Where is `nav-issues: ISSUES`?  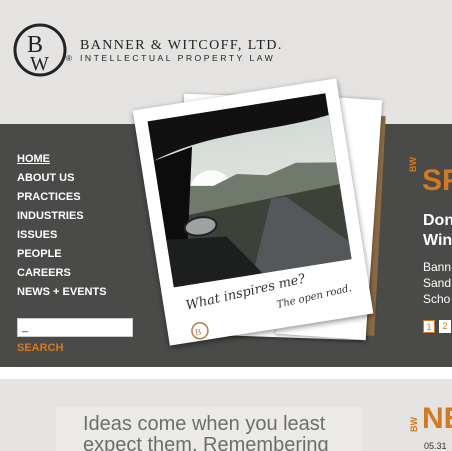 nav-issues: ISSUES is located at coordinates (62, 235).